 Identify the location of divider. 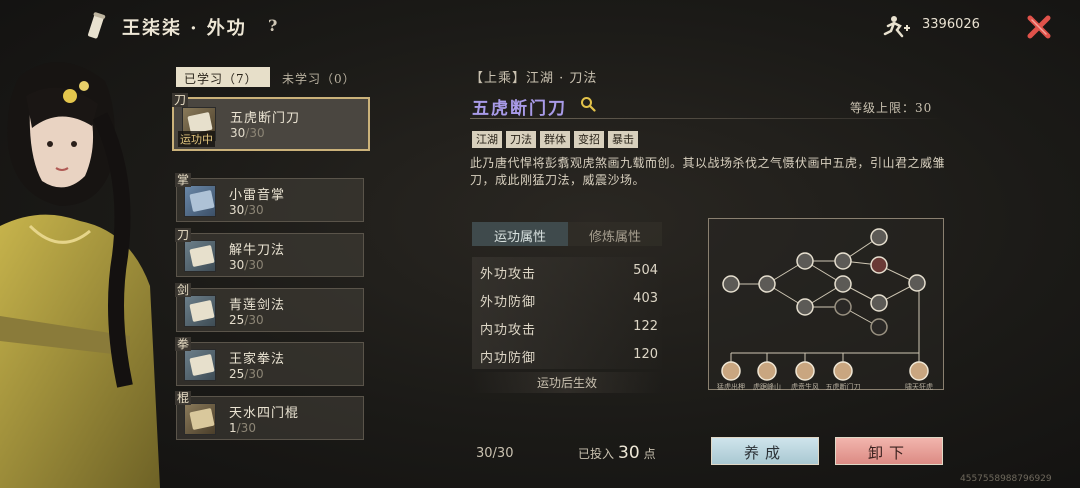
(706, 118).